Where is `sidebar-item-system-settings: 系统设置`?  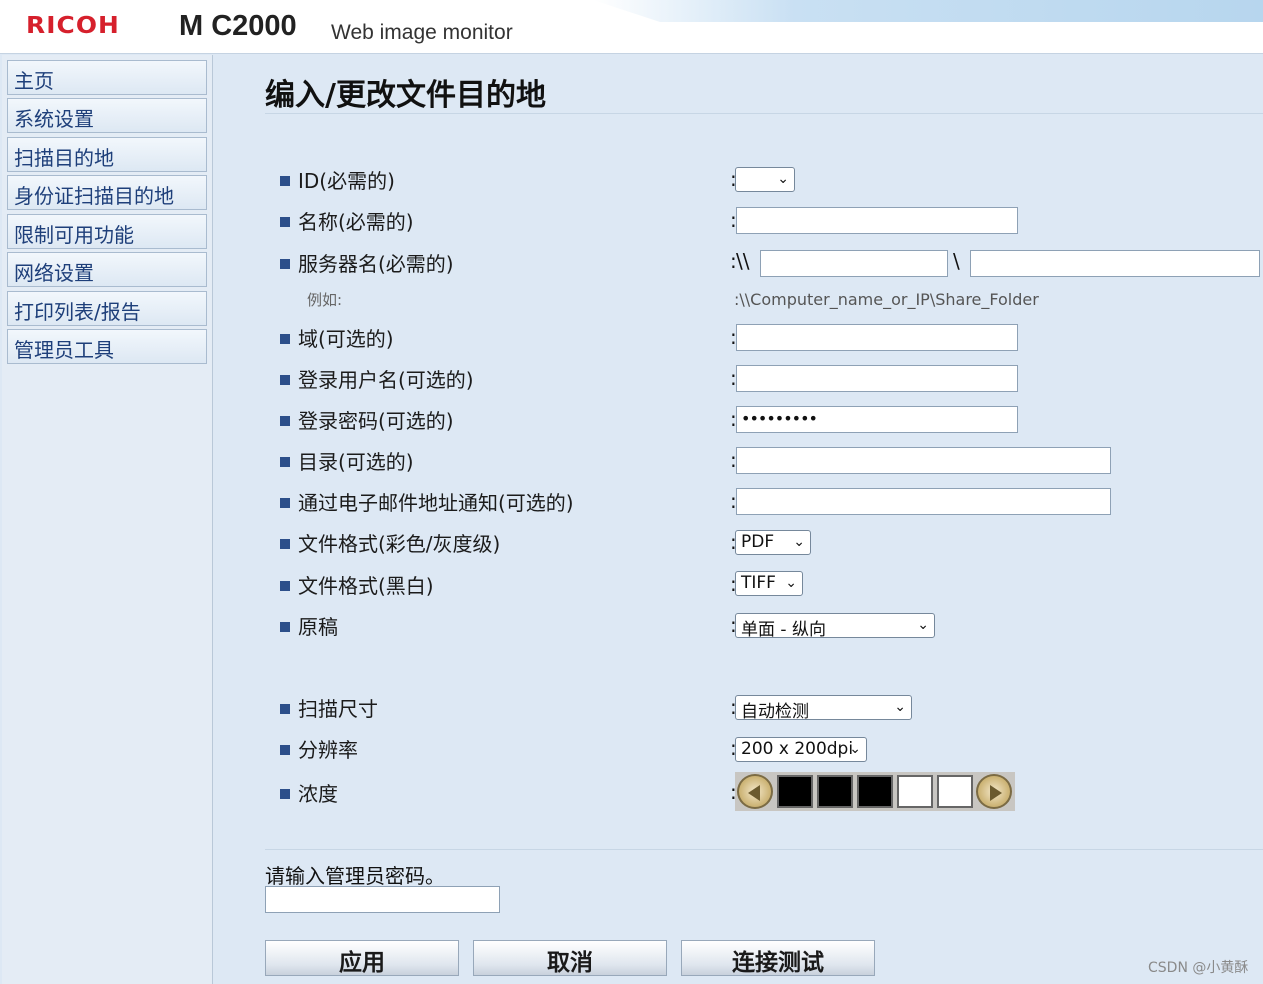
sidebar-item-system-settings: 系统设置 is located at coordinates (107, 115).